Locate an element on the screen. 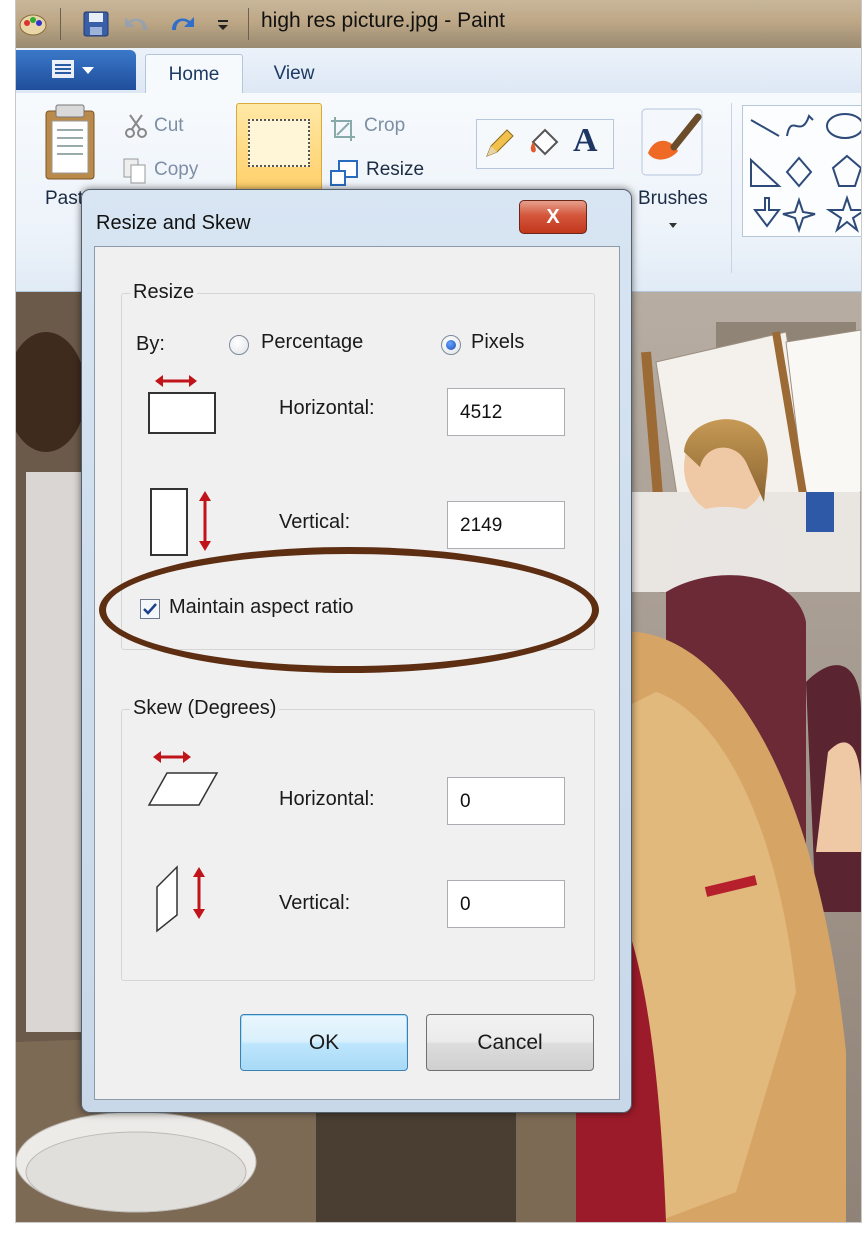 This screenshot has width=865, height=1233. shapes-gallery is located at coordinates (801, 171).